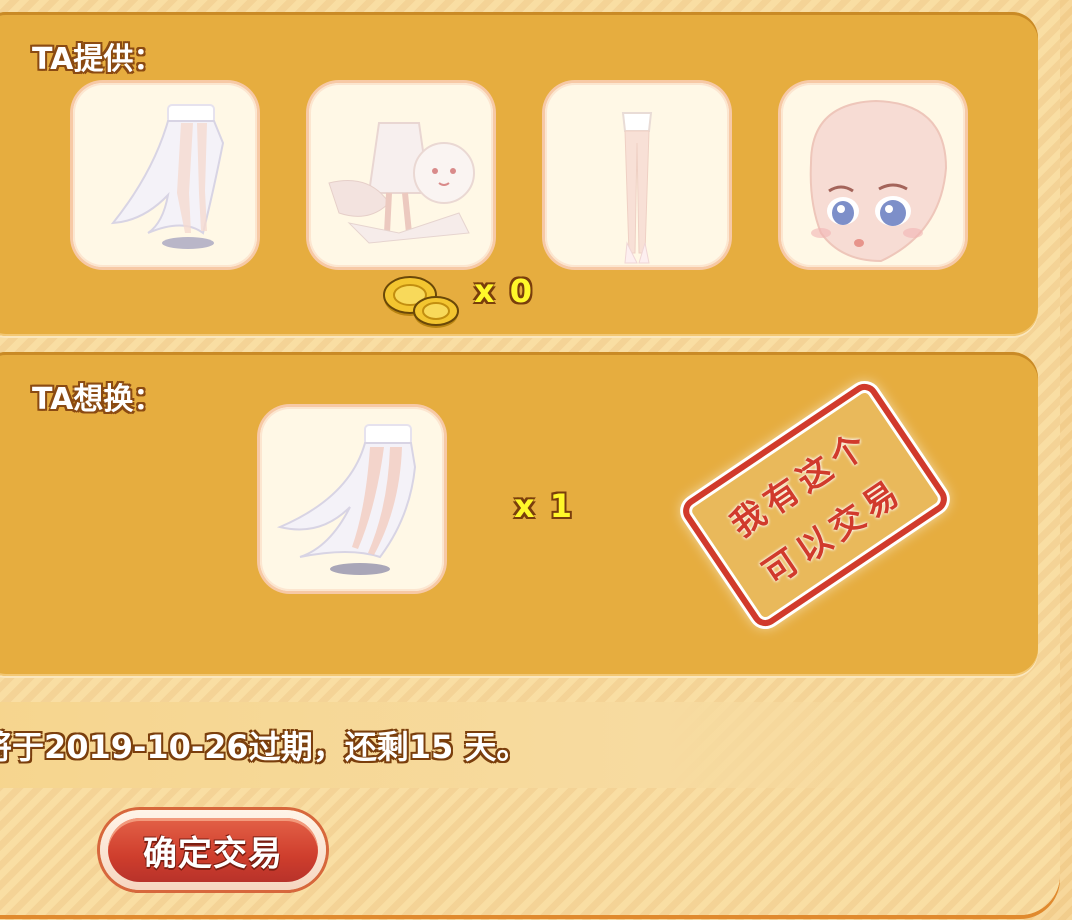 The image size is (1072, 920). I want to click on expiry-text: 将于2019-10-26过期，还剩15 天。, so click(264, 747).